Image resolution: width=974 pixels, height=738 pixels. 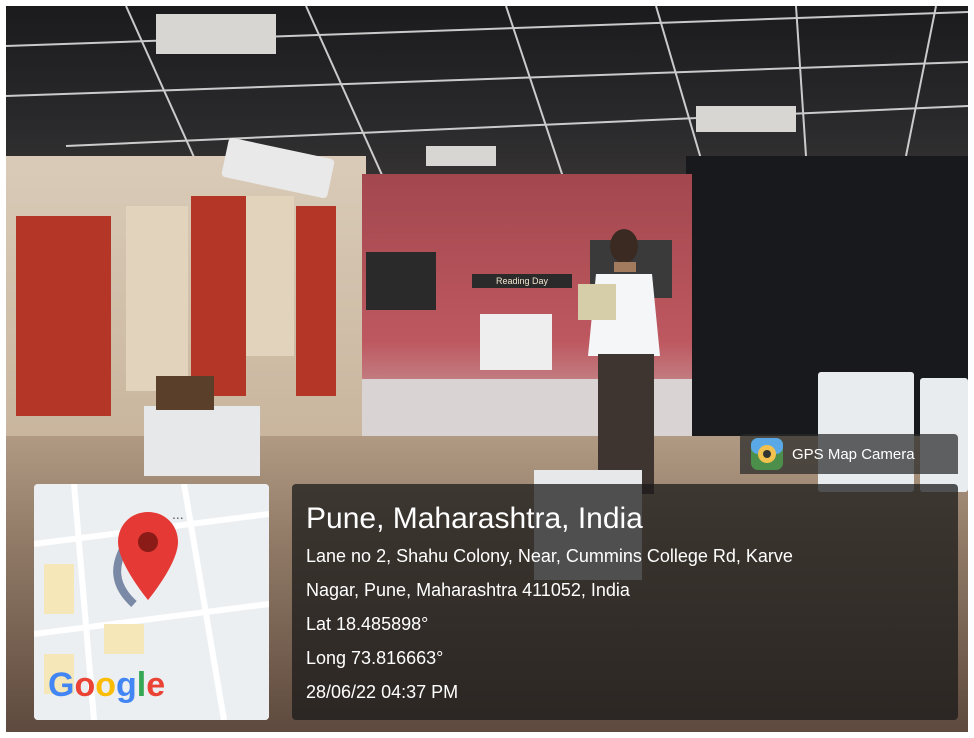 I want to click on gps-app-badge: GPS Map Camera, so click(x=849, y=454).